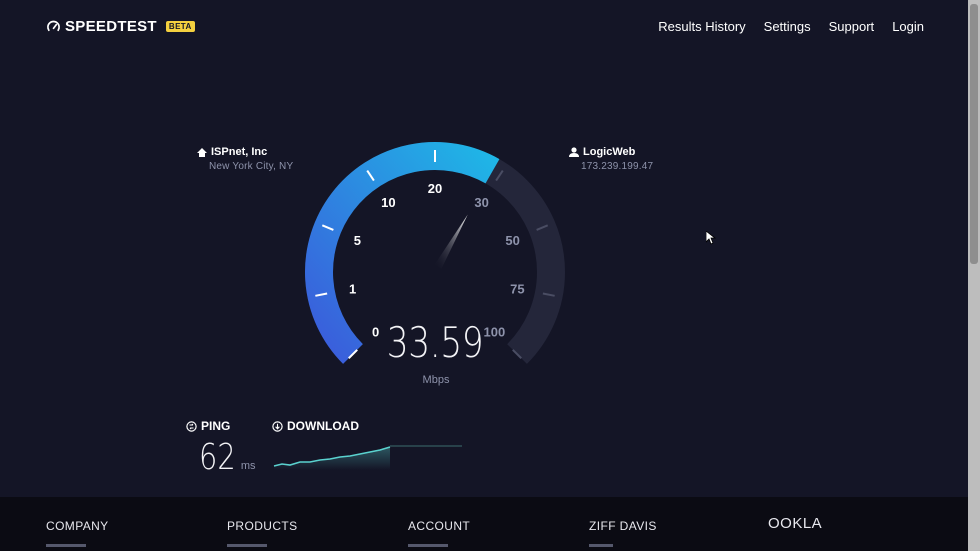 This screenshot has width=980, height=551. What do you see at coordinates (217, 457) in the screenshot?
I see `ping-value: 62` at bounding box center [217, 457].